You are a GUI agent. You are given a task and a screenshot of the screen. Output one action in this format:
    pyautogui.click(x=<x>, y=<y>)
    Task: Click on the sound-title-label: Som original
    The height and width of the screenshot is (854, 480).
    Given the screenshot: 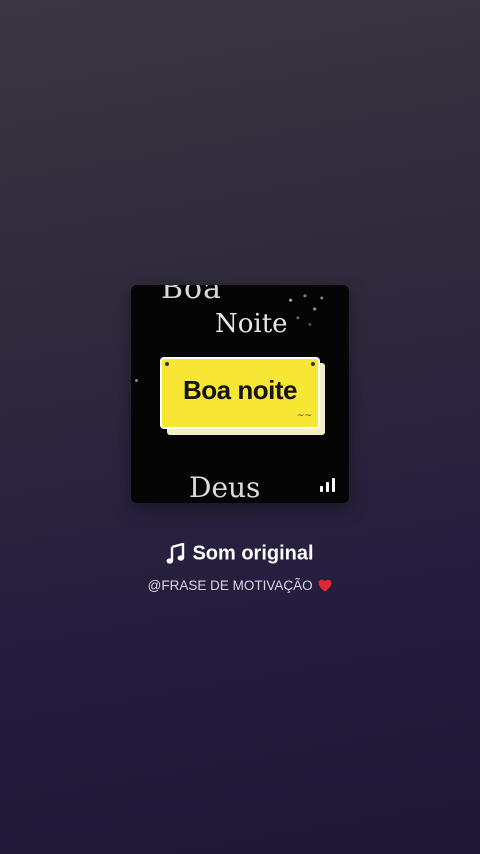 What is the action you would take?
    pyautogui.click(x=253, y=553)
    